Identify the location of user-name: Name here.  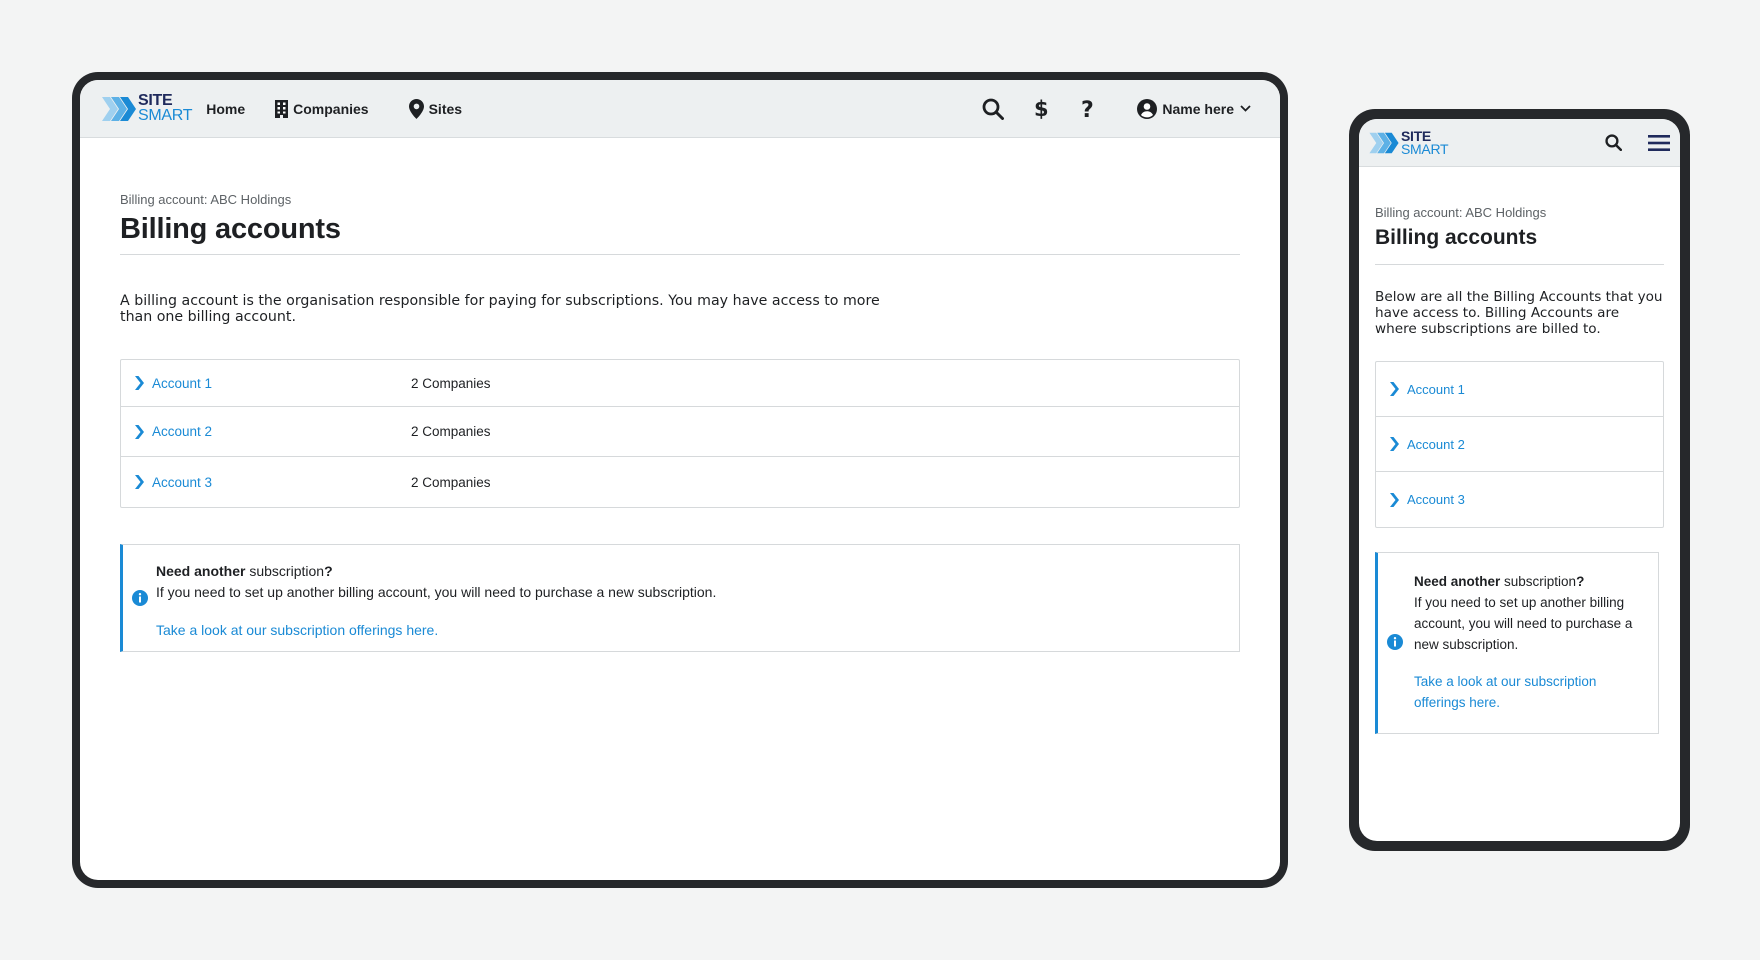
(1198, 108).